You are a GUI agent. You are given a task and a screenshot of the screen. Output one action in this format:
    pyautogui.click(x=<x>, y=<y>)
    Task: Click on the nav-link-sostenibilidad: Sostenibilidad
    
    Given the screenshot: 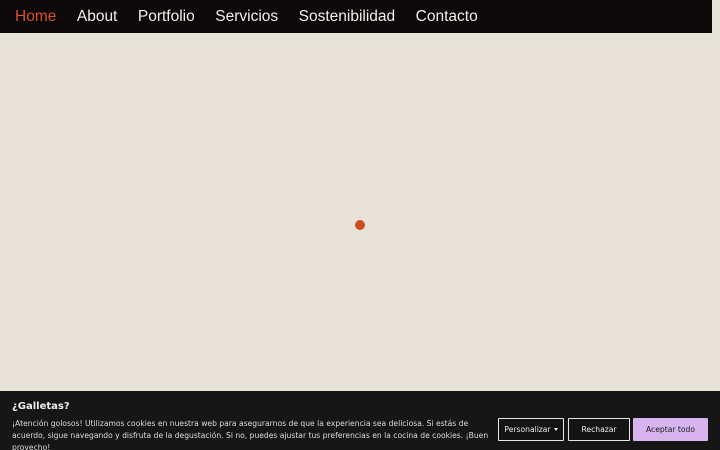 What is the action you would take?
    pyautogui.click(x=347, y=17)
    